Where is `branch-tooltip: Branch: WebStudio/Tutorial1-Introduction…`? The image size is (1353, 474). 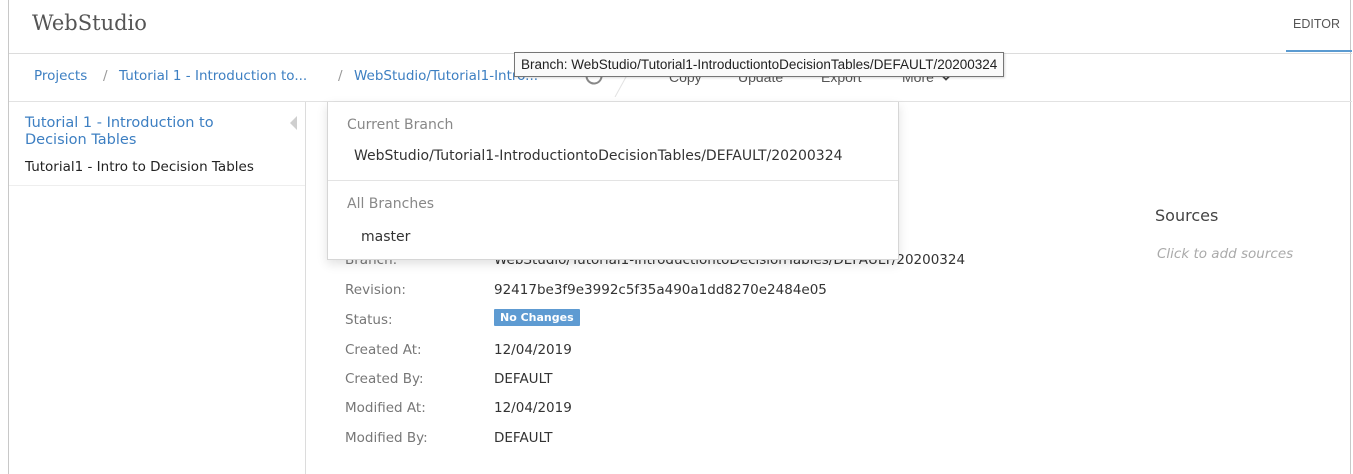
branch-tooltip: Branch: WebStudio/Tutorial1-Introduction… is located at coordinates (759, 64).